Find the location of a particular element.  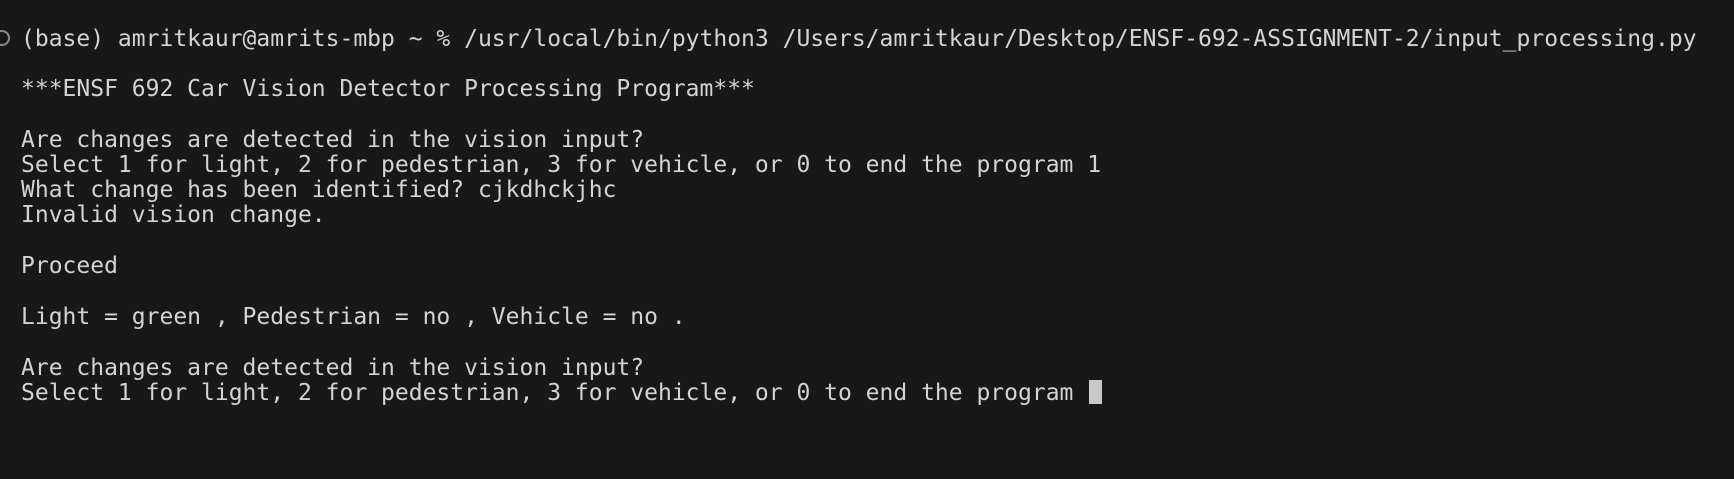

command-status-circle-icon is located at coordinates (5, 38).